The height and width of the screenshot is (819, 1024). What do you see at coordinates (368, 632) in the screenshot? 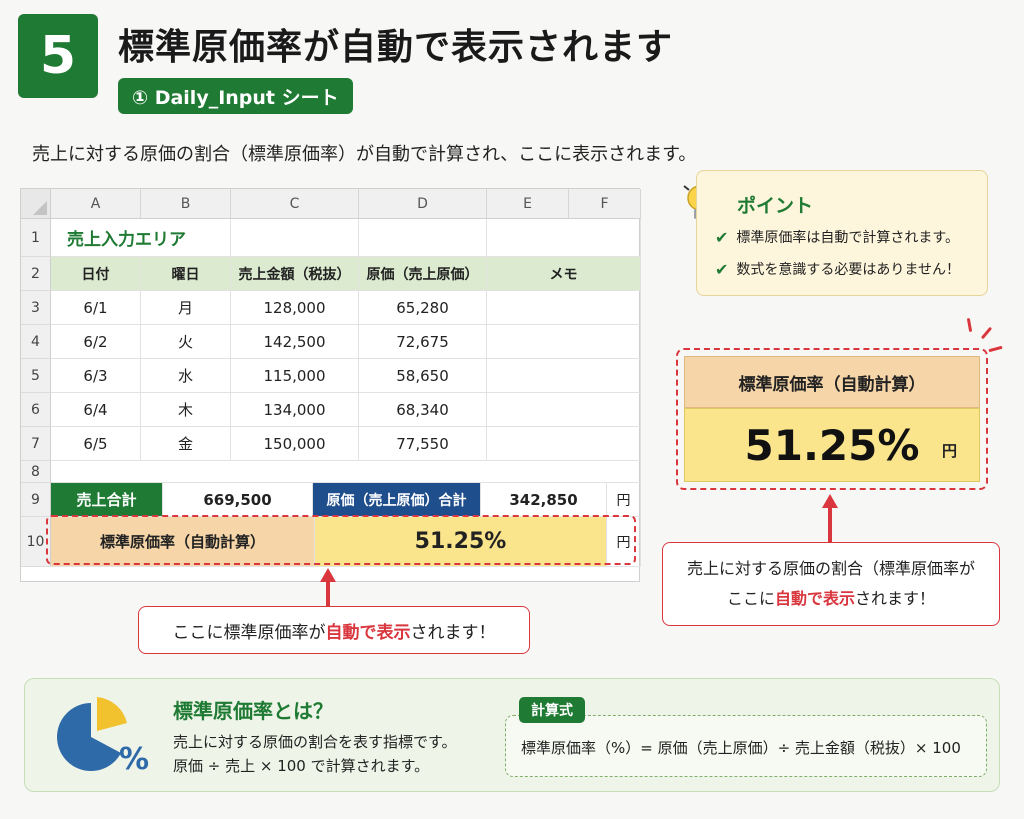
I see `callout-left-highlight: 自動で表示` at bounding box center [368, 632].